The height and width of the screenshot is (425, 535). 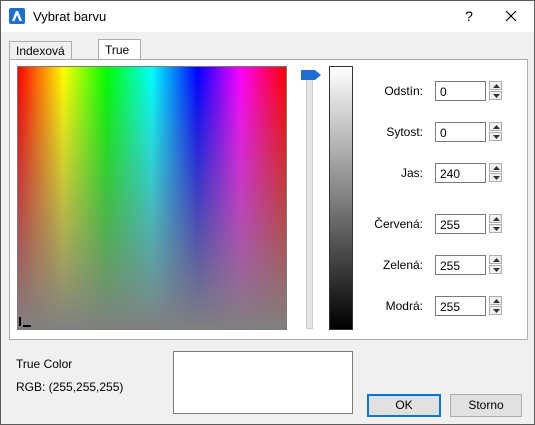 I want to click on saturation-spinner, so click(x=495, y=132).